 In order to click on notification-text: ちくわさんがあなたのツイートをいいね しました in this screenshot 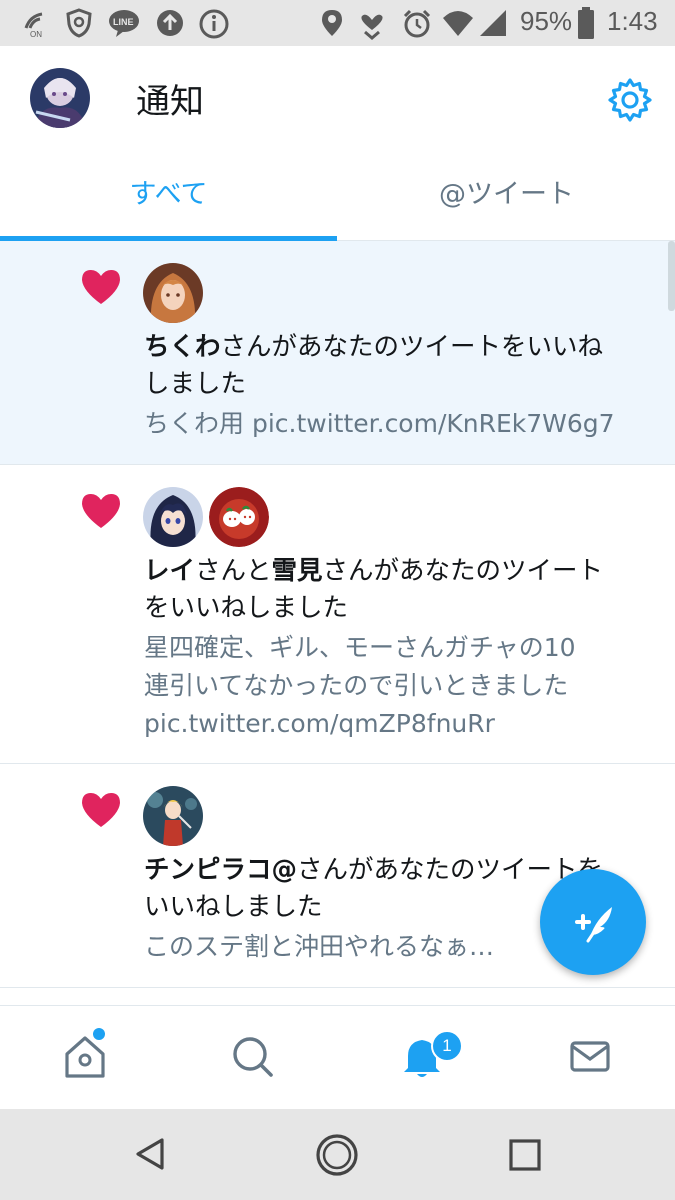, I will do `click(374, 365)`.